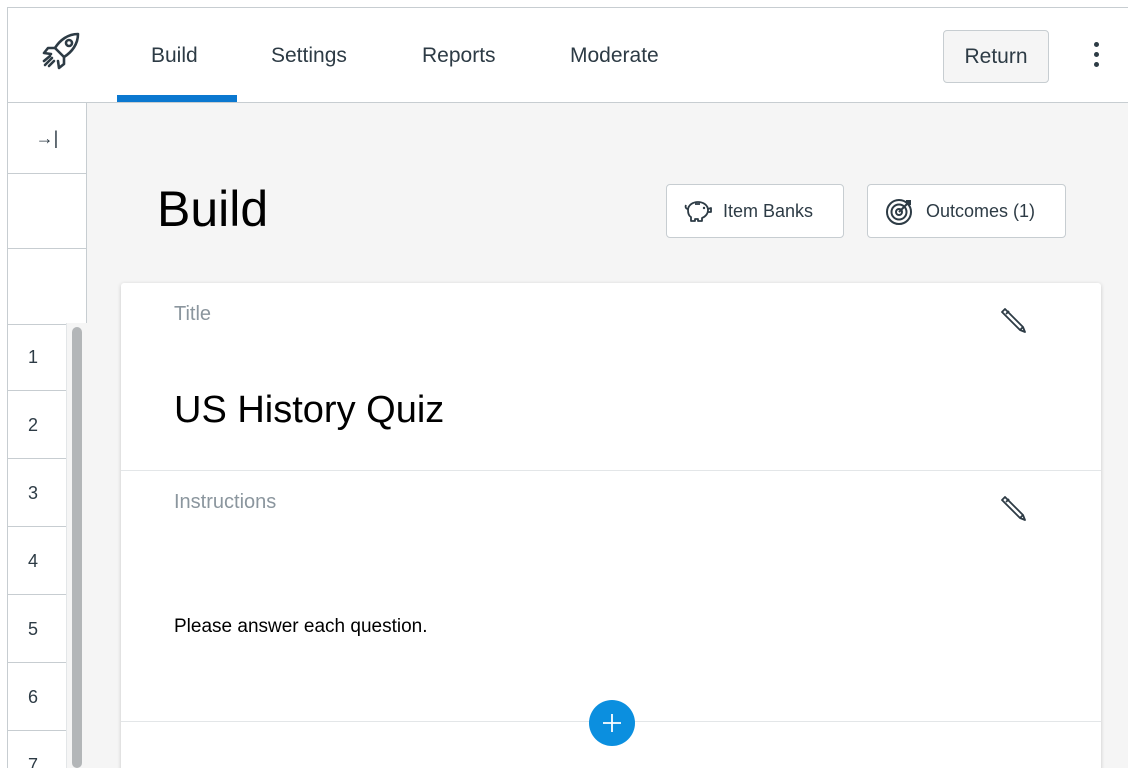 The width and height of the screenshot is (1128, 768). I want to click on return-button: Return, so click(996, 56).